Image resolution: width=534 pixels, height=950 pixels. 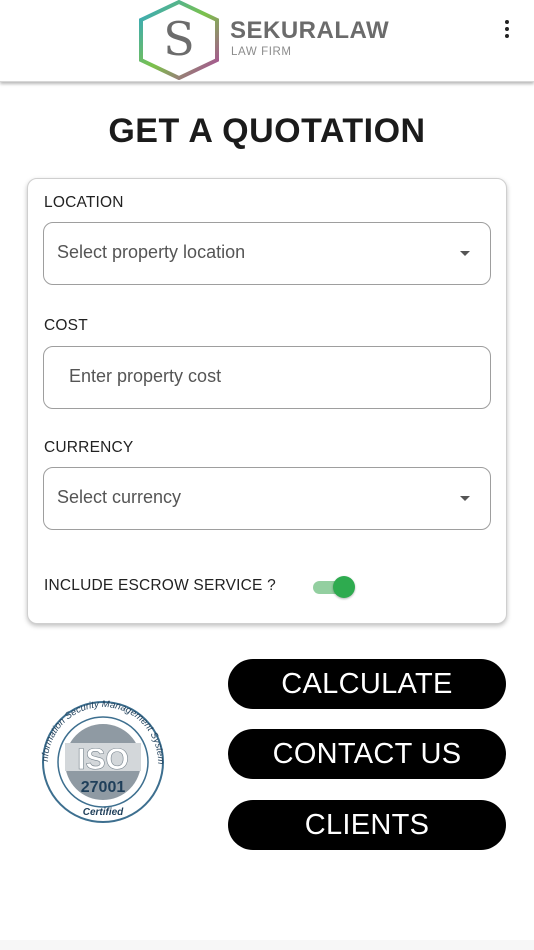 I want to click on escrow-toggle, so click(x=334, y=587).